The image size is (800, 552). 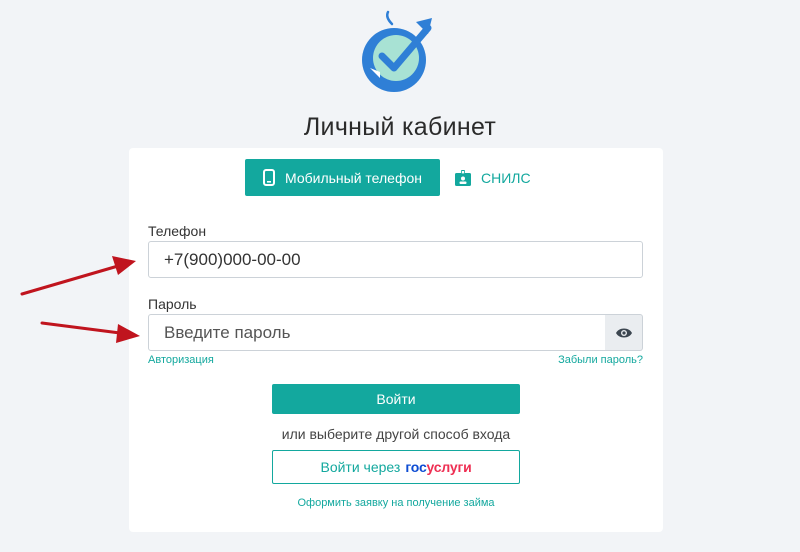 I want to click on alt-login-text: или выберите другой способ входа, so click(x=396, y=434).